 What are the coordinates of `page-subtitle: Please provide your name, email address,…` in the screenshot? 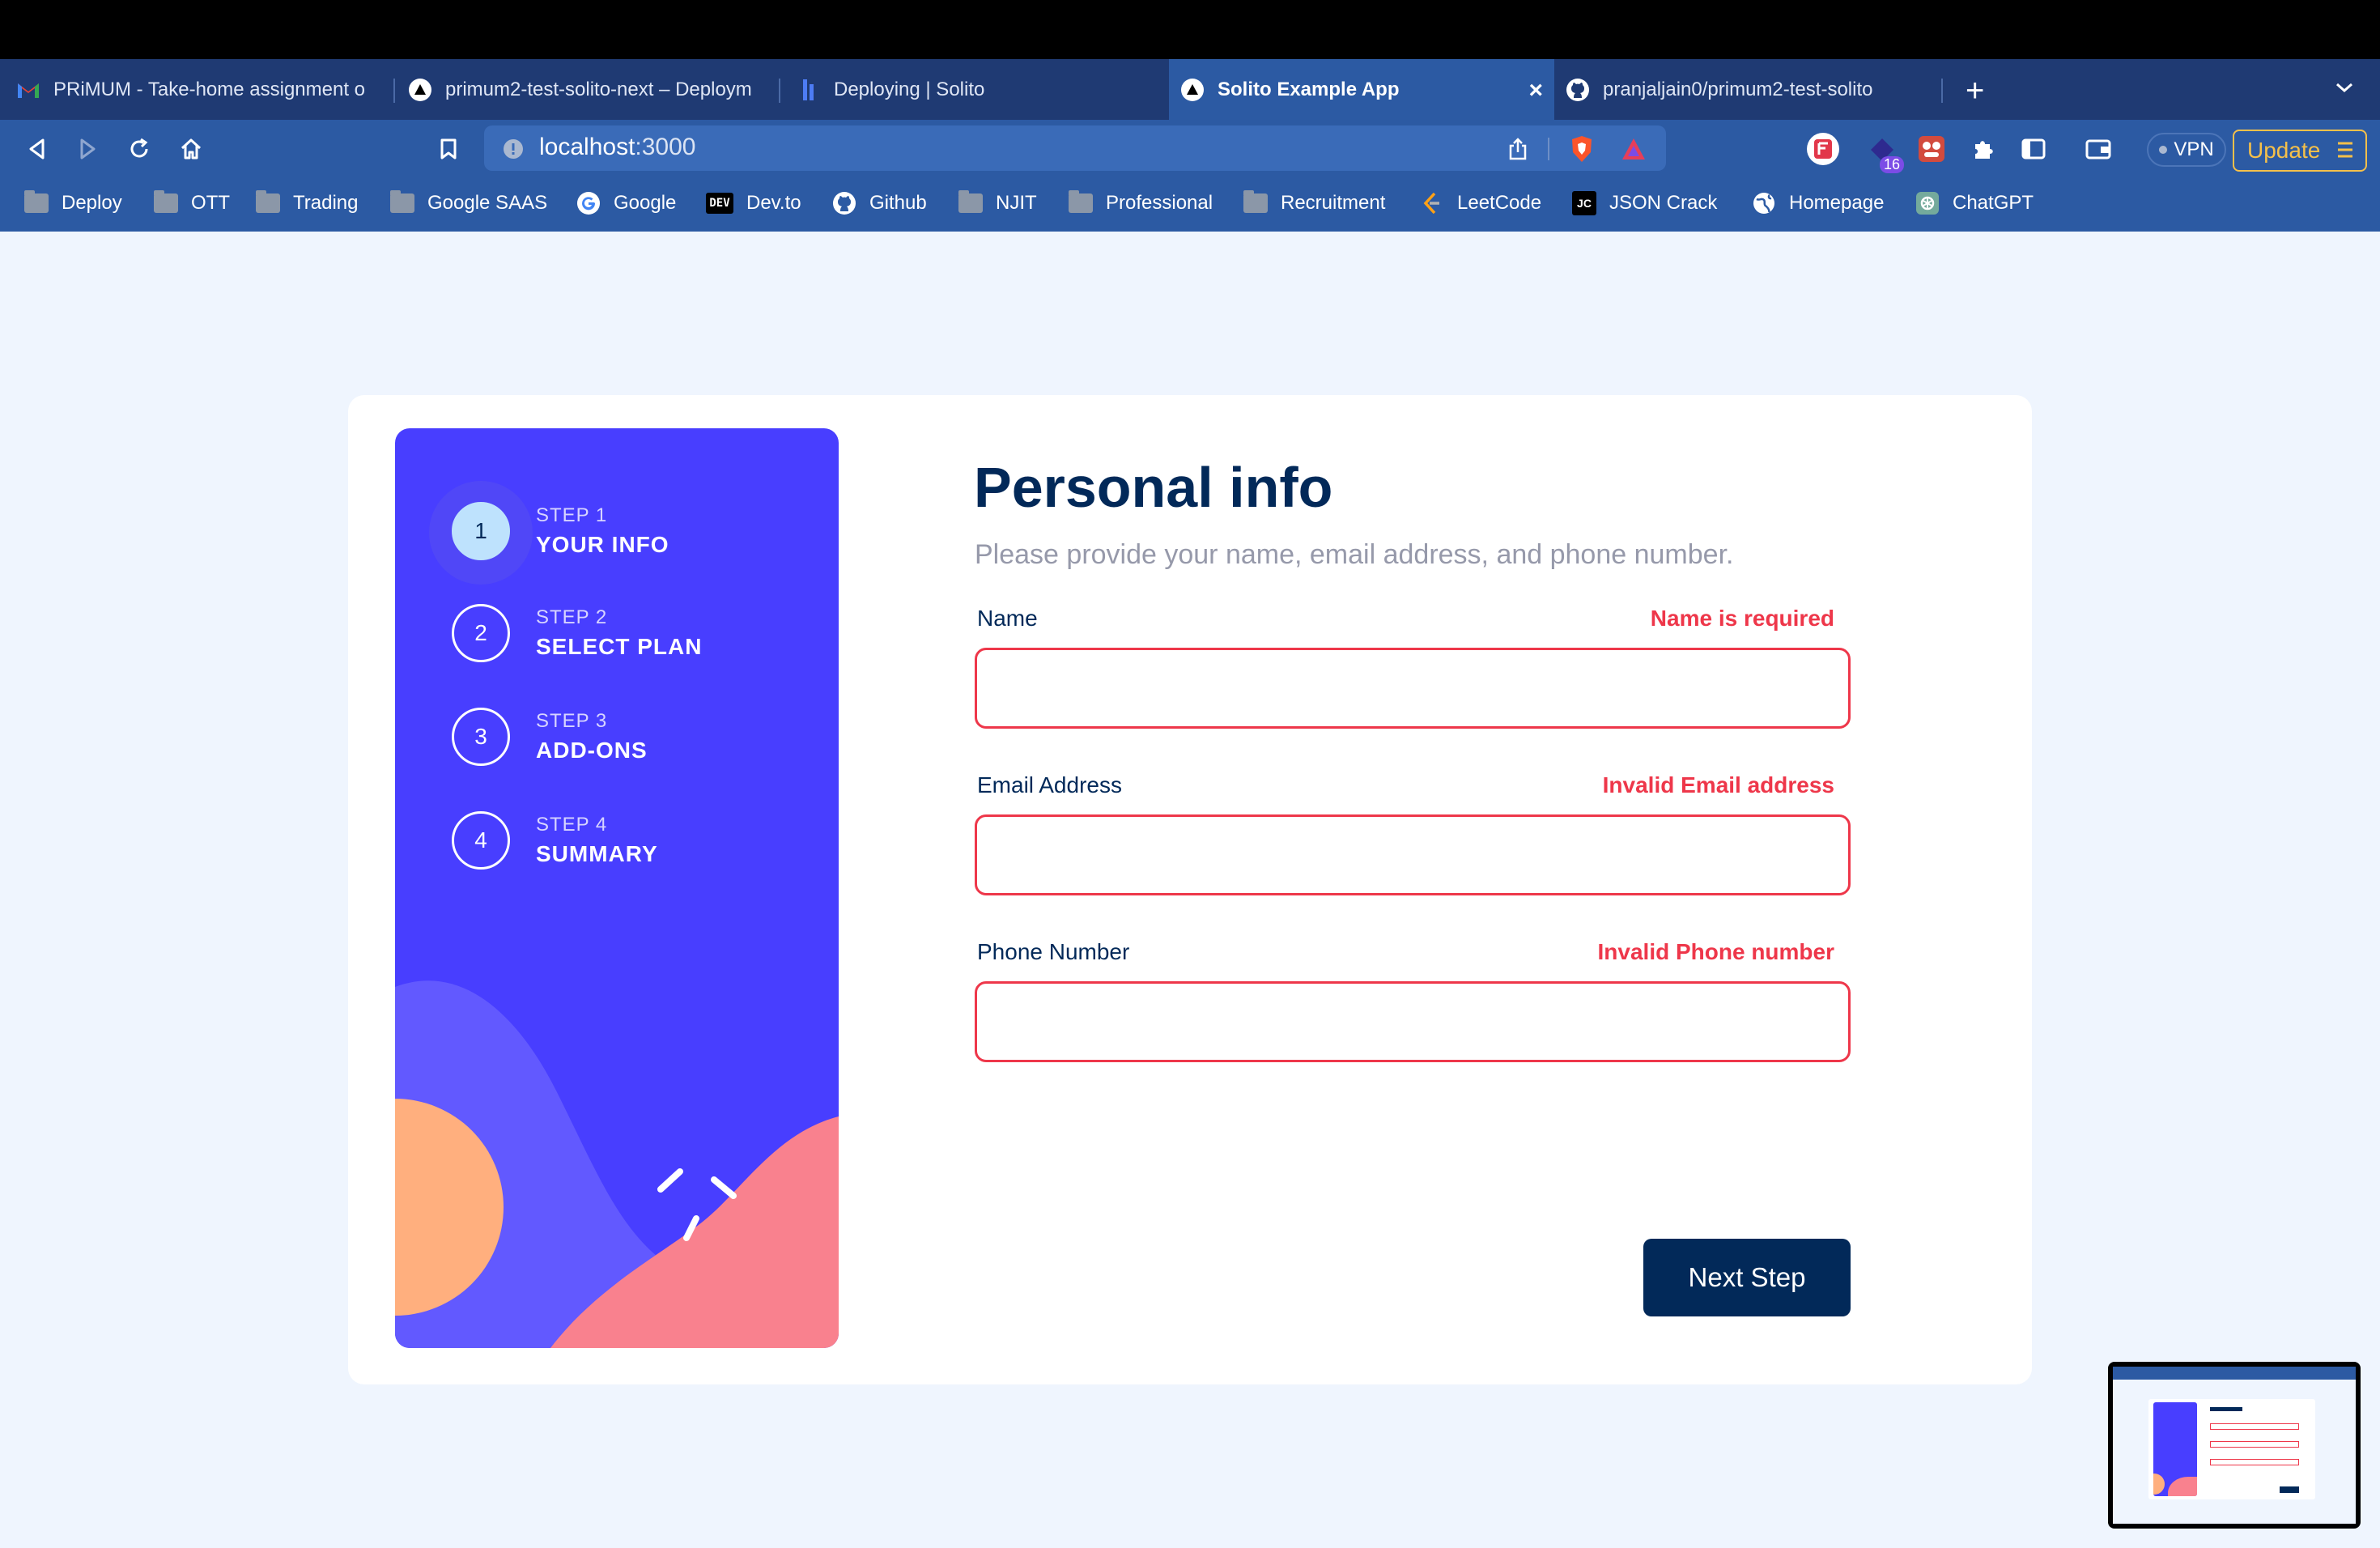 It's located at (1354, 554).